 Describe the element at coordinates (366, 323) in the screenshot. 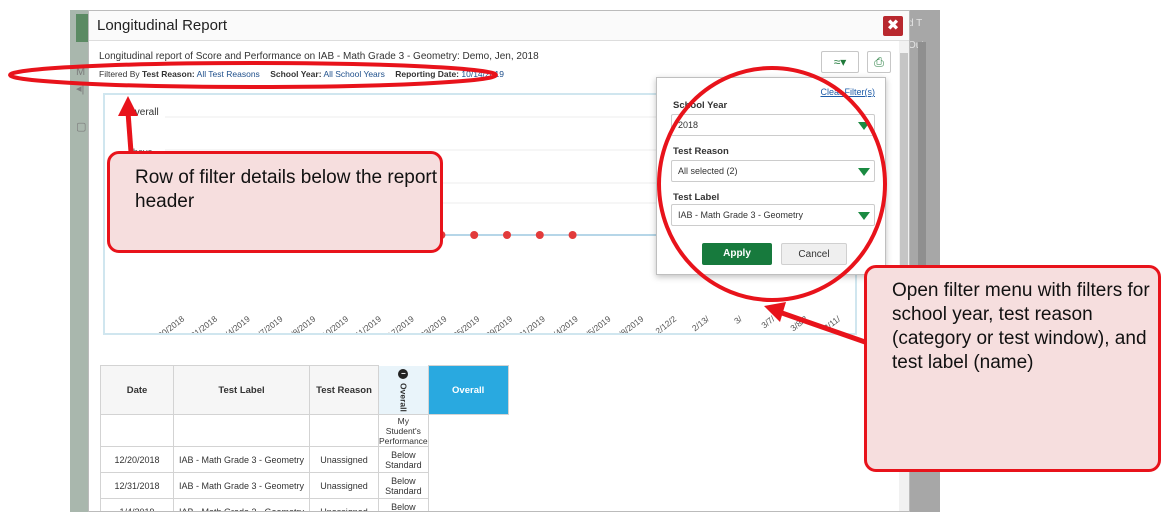

I see `x-tick-label: 1/11/2019` at that location.